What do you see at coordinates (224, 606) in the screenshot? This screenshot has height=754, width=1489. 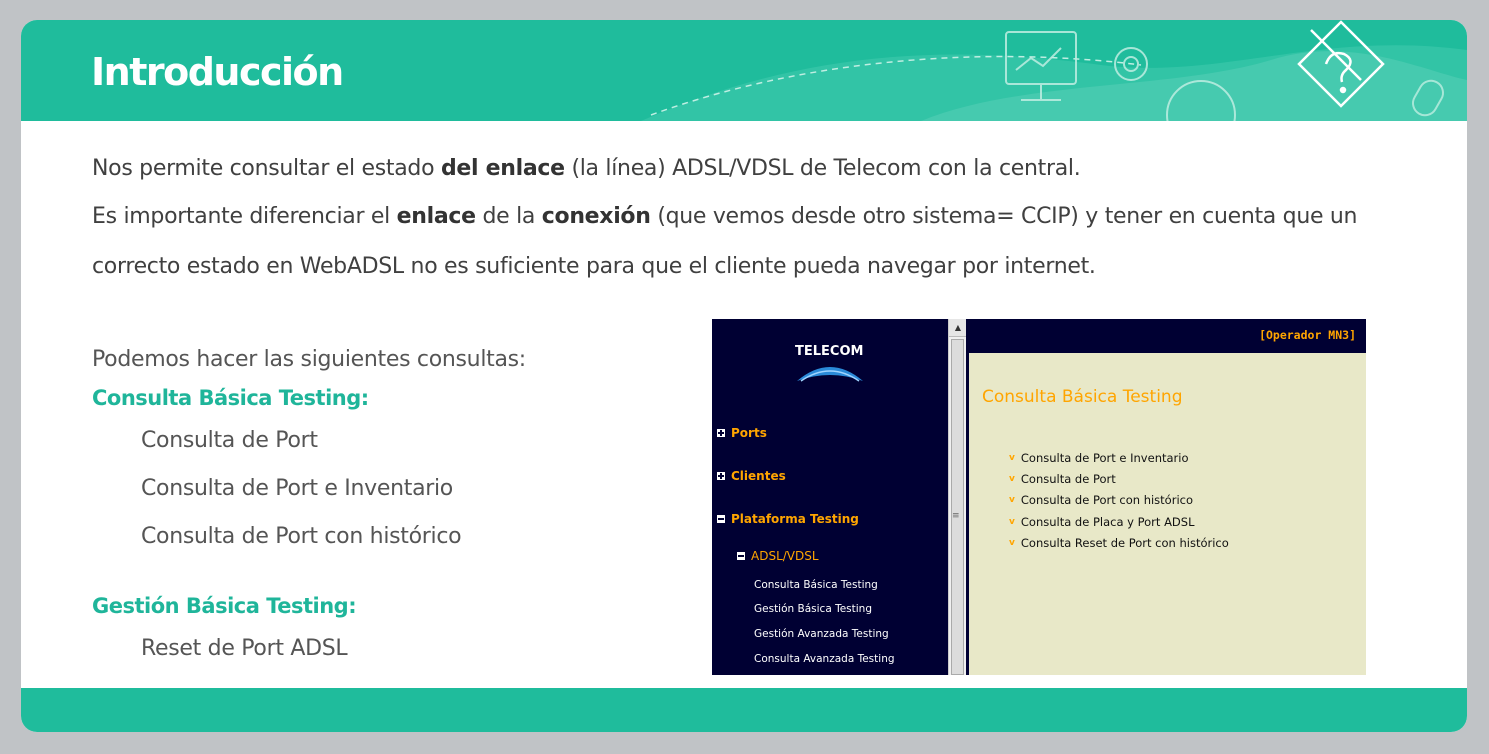 I see `section-heading-gestion: Gestión Básica Testing:` at bounding box center [224, 606].